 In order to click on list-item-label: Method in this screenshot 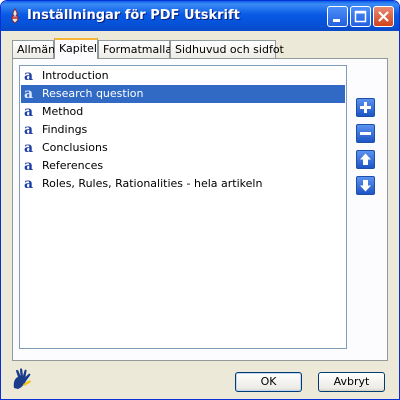, I will do `click(63, 111)`.